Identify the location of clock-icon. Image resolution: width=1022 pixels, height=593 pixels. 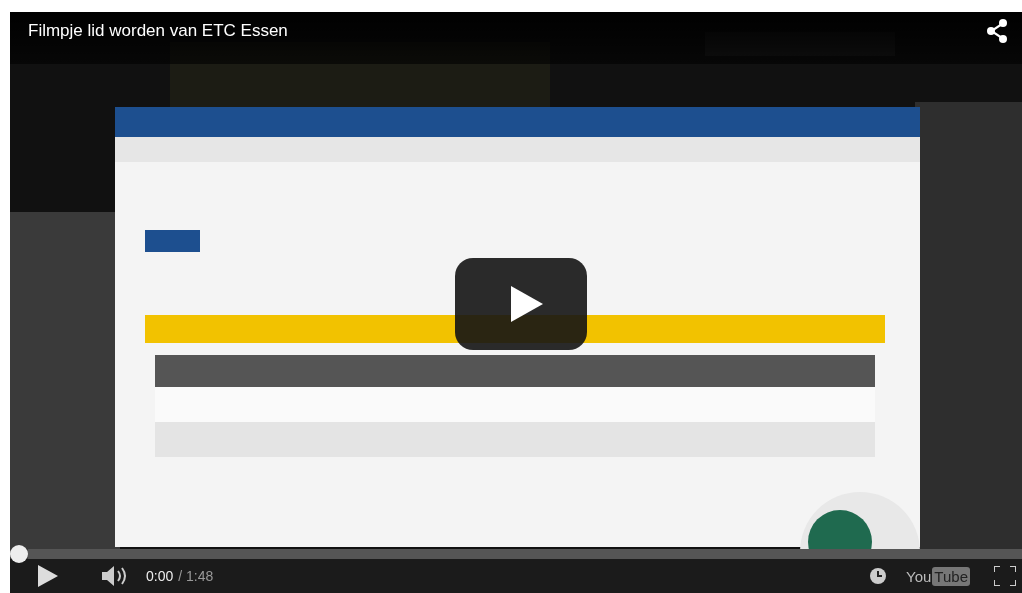
(878, 576).